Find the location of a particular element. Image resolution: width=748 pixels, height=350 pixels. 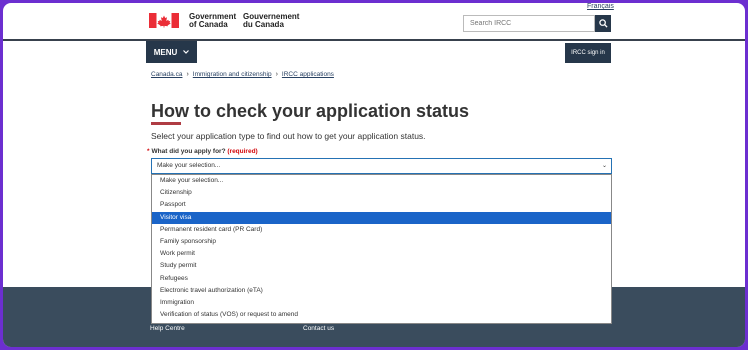

page-title: How to check your application status is located at coordinates (310, 111).